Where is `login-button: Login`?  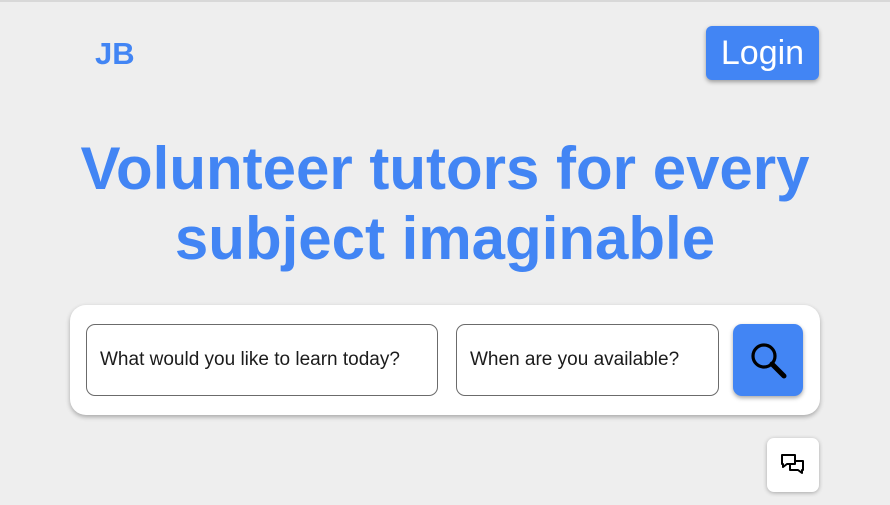 login-button: Login is located at coordinates (762, 53).